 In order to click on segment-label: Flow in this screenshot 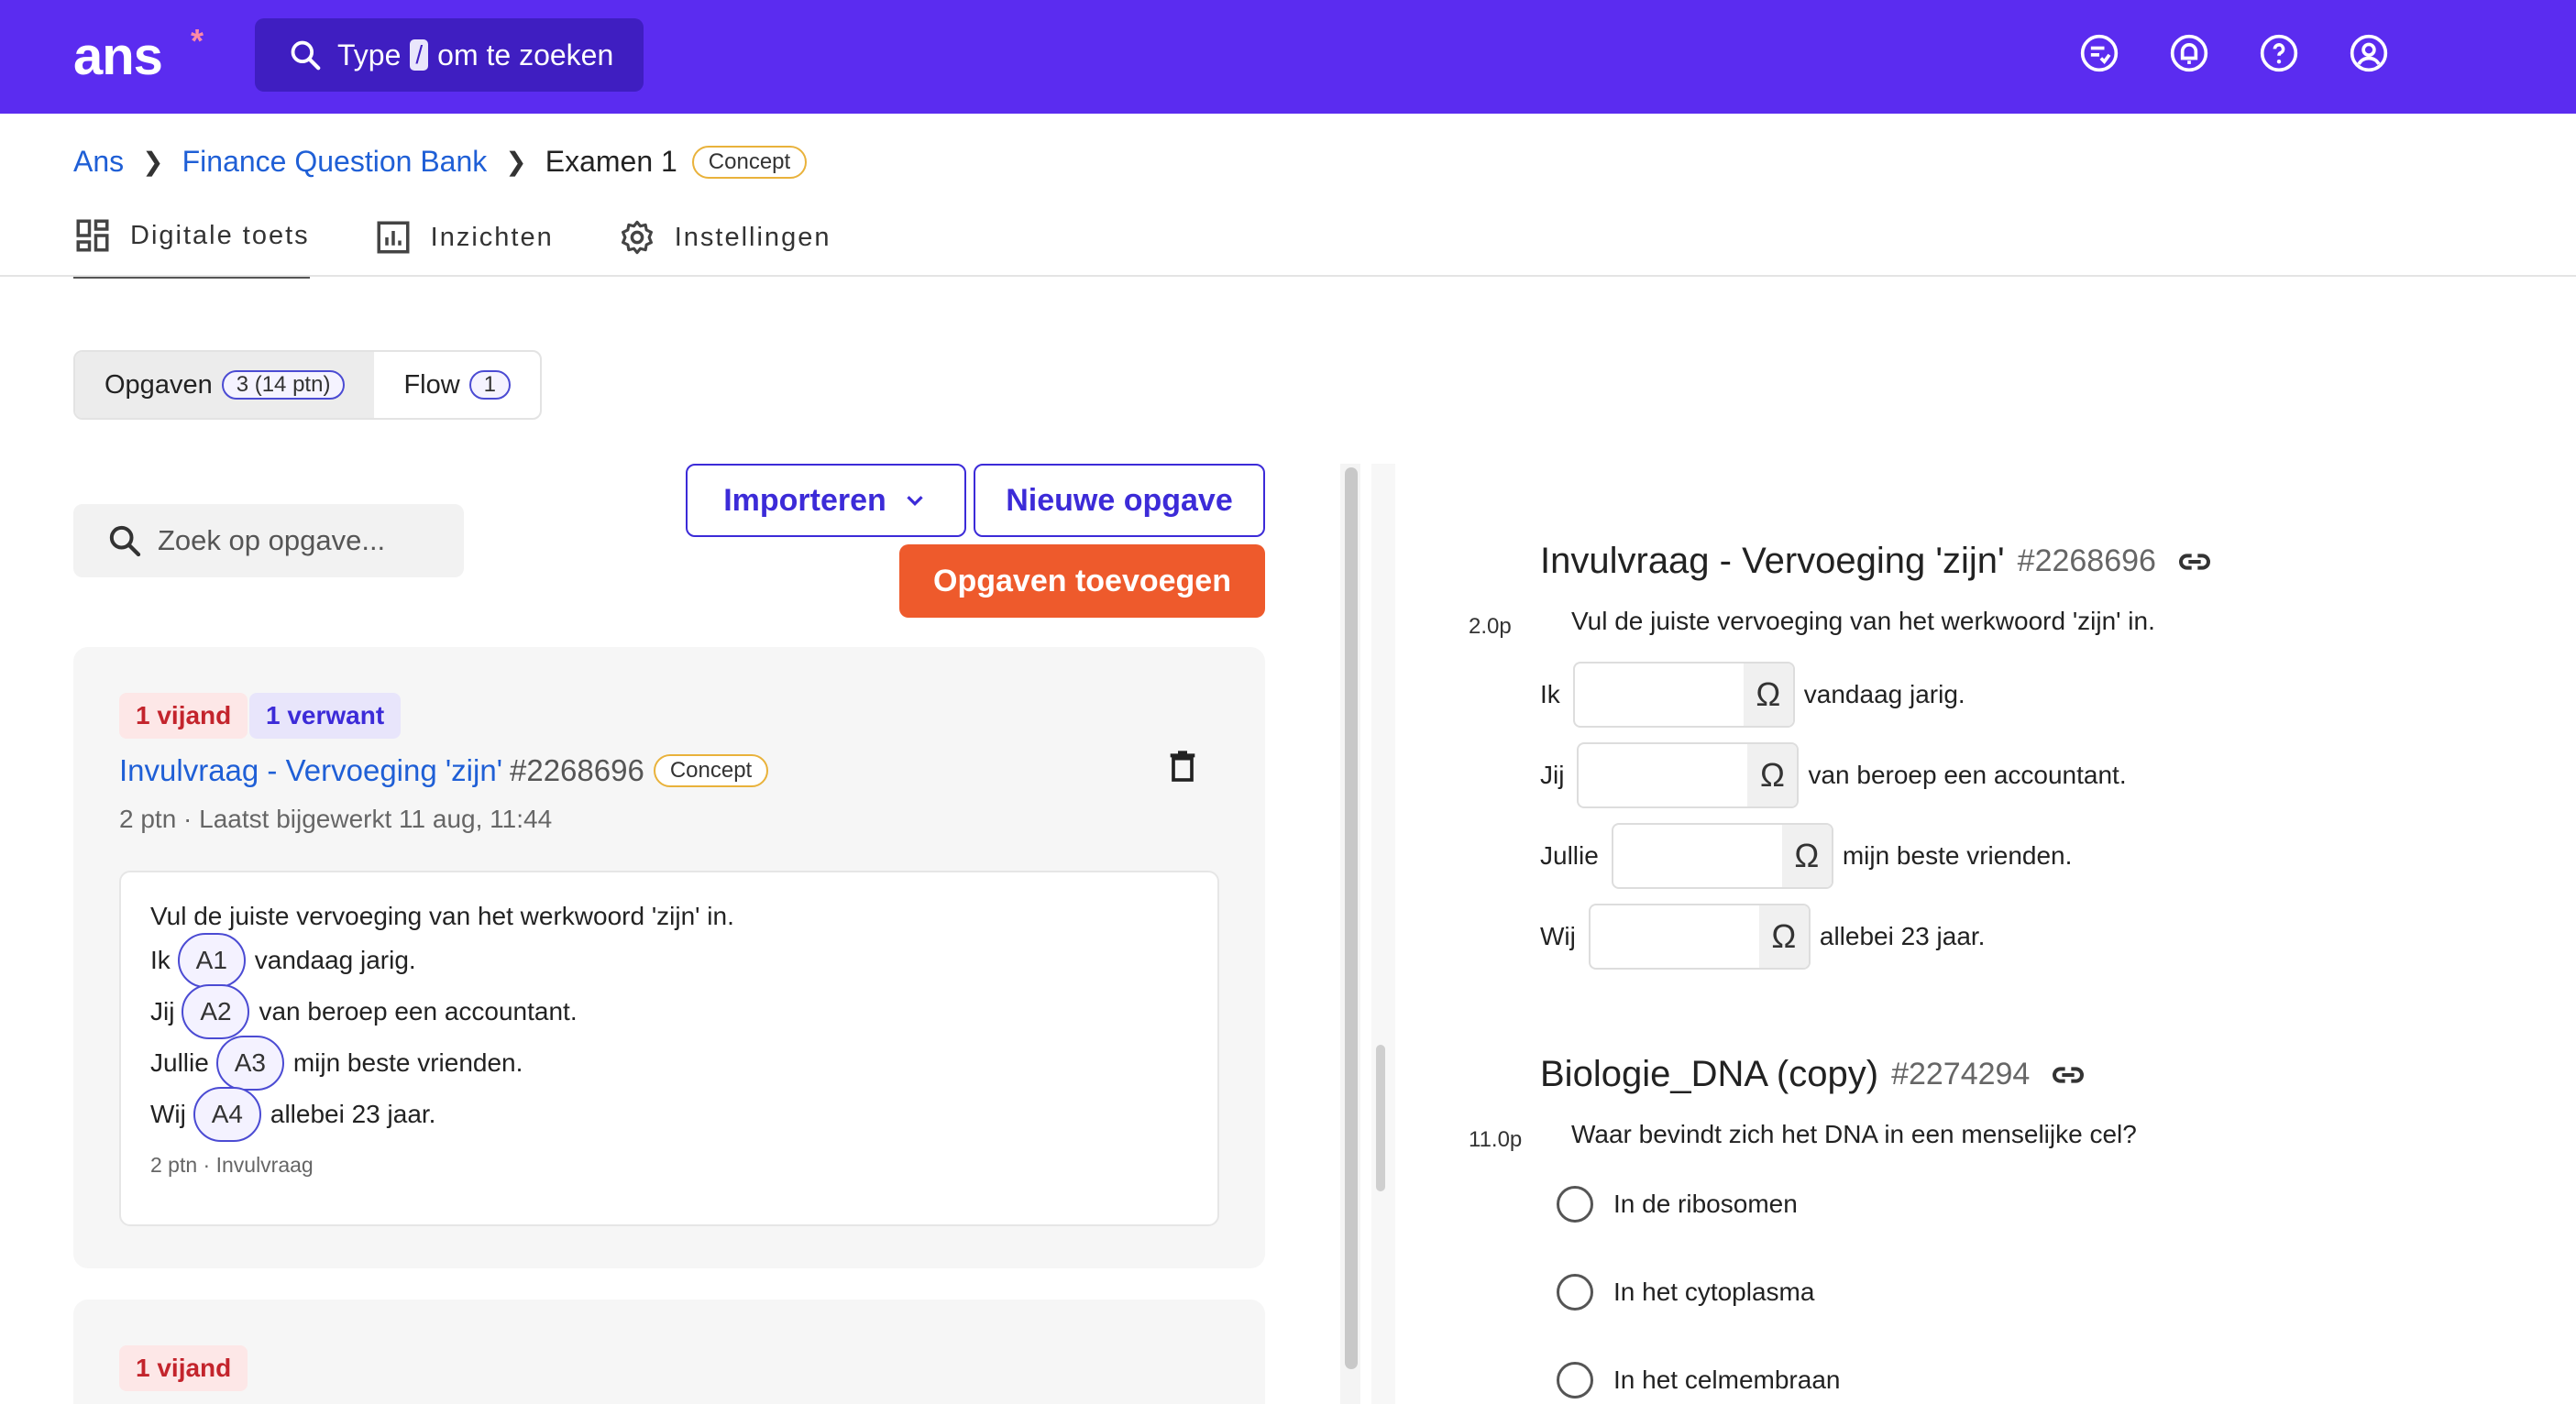, I will do `click(431, 384)`.